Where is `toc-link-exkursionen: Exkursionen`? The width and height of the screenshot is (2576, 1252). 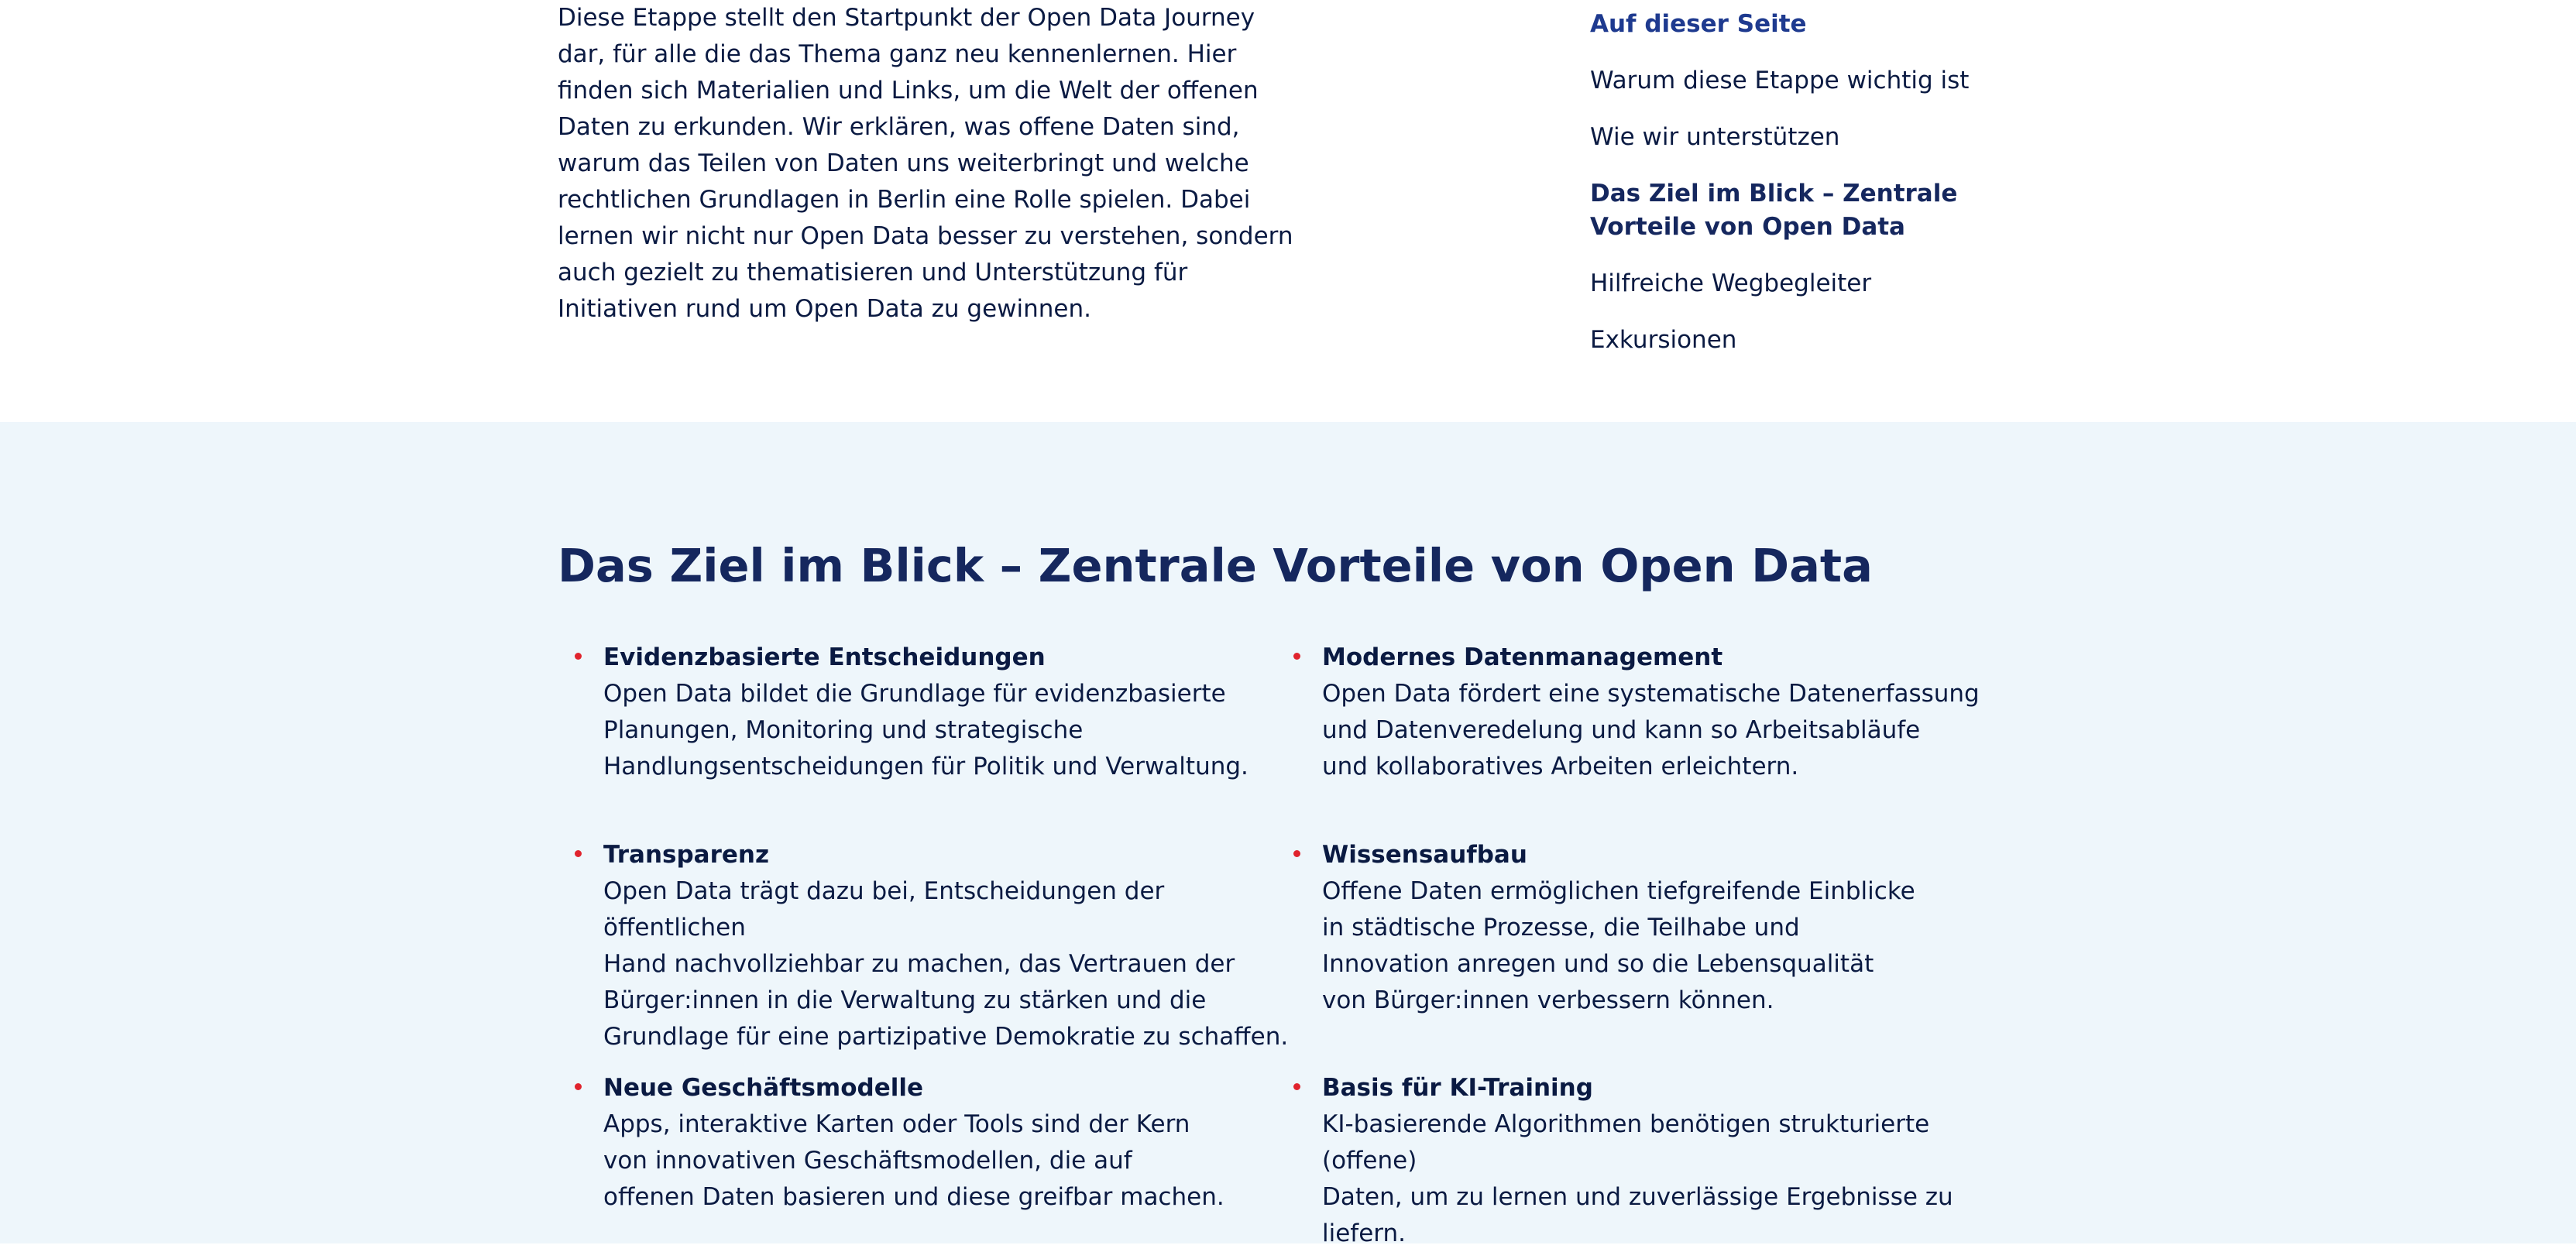 toc-link-exkursionen: Exkursionen is located at coordinates (1807, 340).